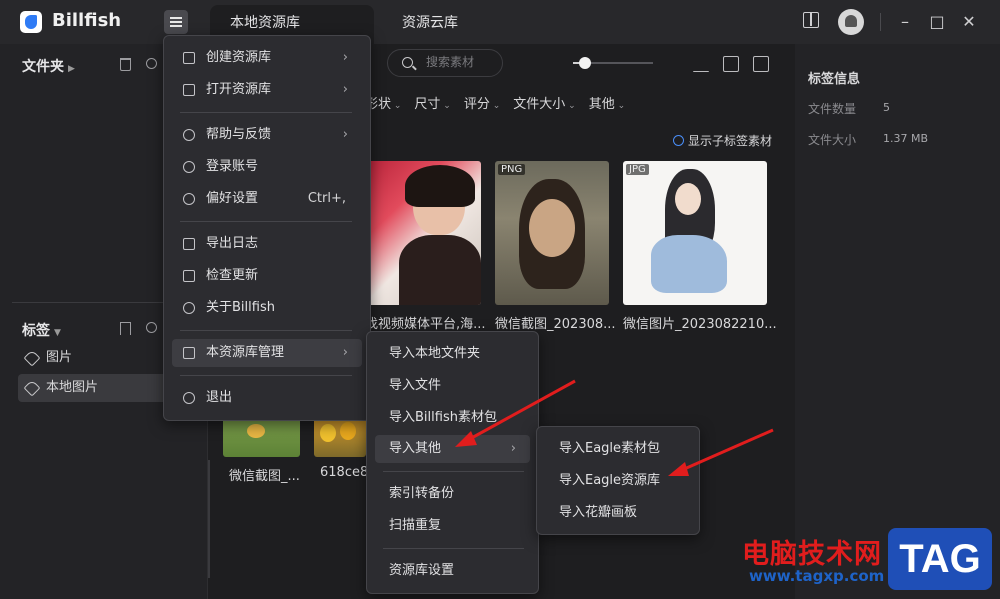  Describe the element at coordinates (239, 57) in the screenshot. I see `menu-label: 创建资源库` at that location.